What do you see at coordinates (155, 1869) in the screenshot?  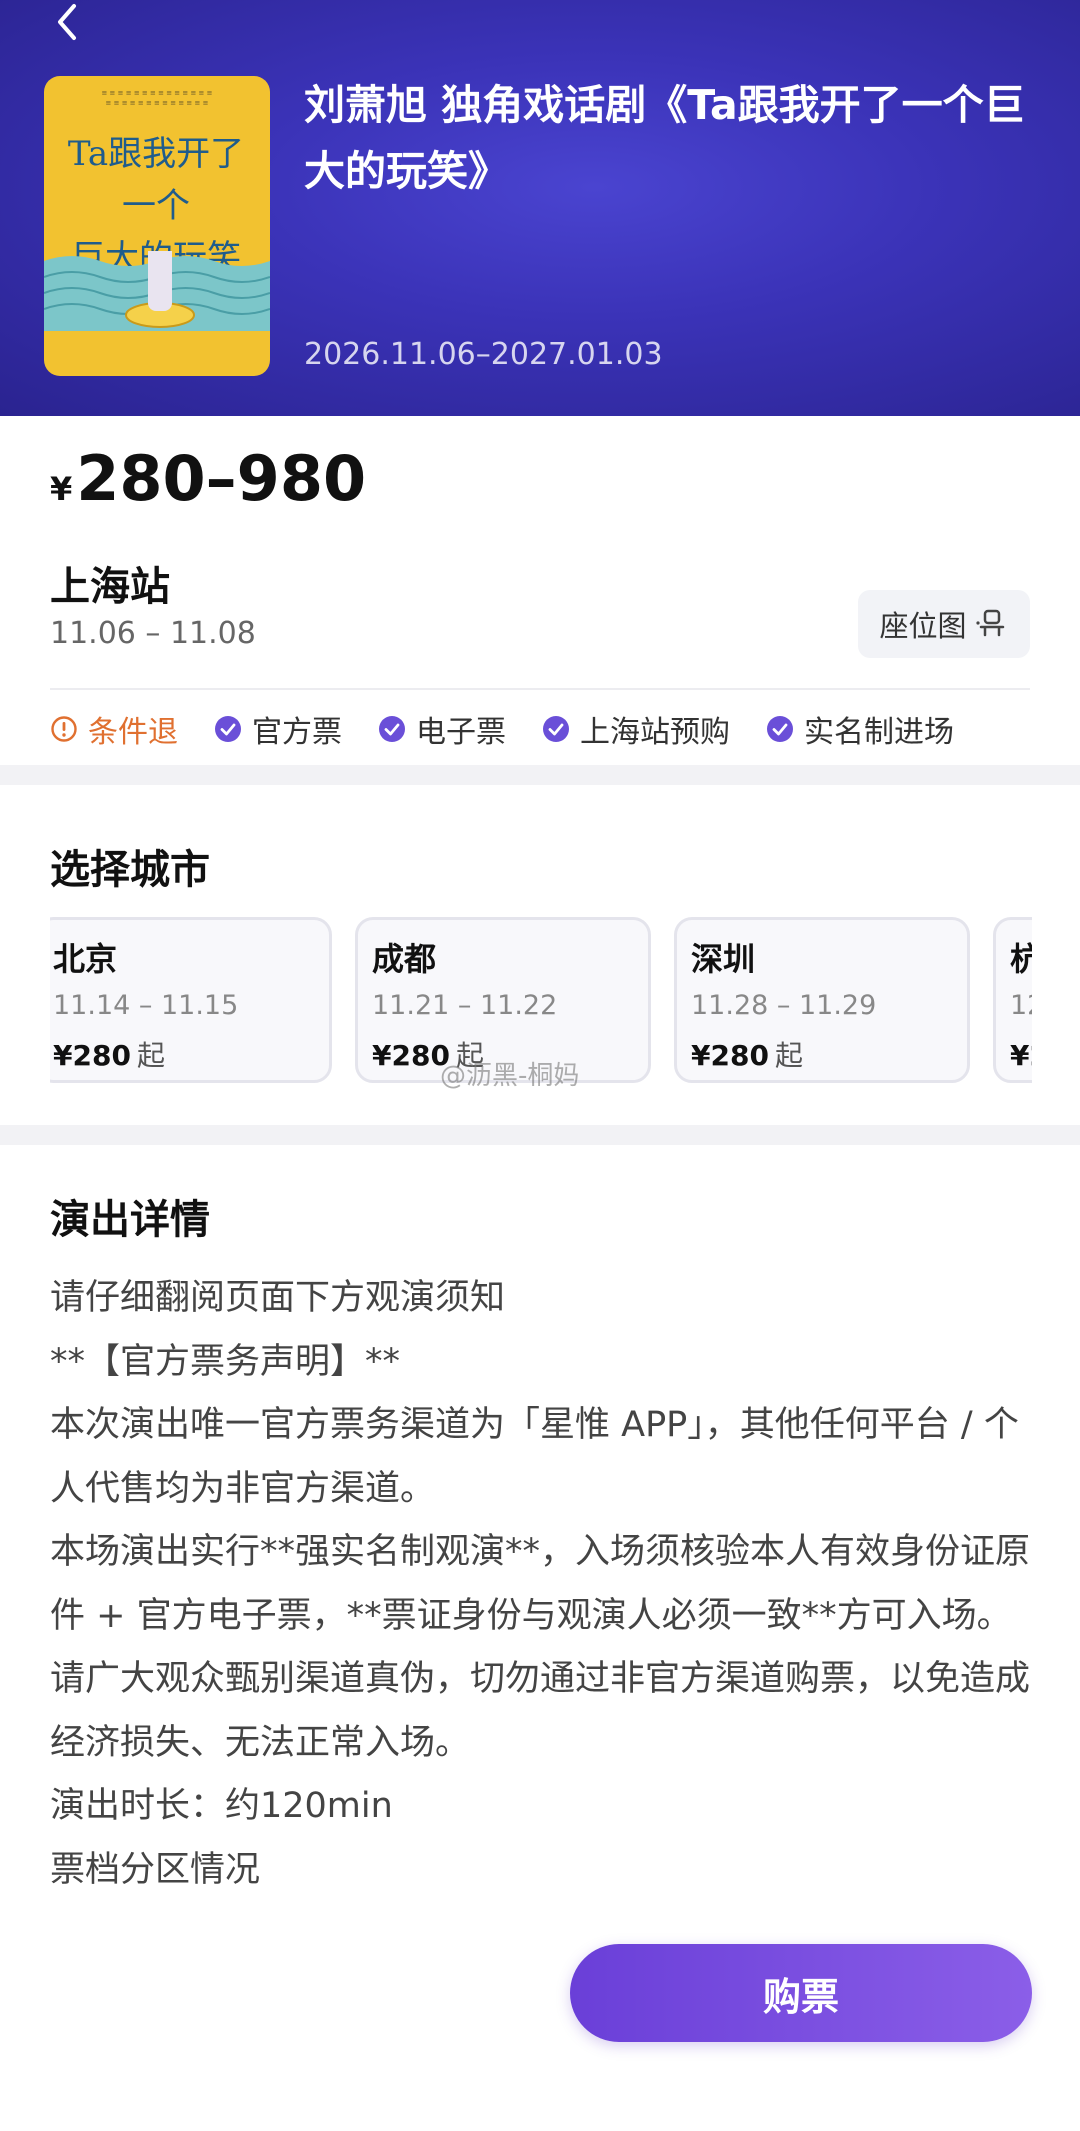 I see `details-paragraph: 票档分区情况` at bounding box center [155, 1869].